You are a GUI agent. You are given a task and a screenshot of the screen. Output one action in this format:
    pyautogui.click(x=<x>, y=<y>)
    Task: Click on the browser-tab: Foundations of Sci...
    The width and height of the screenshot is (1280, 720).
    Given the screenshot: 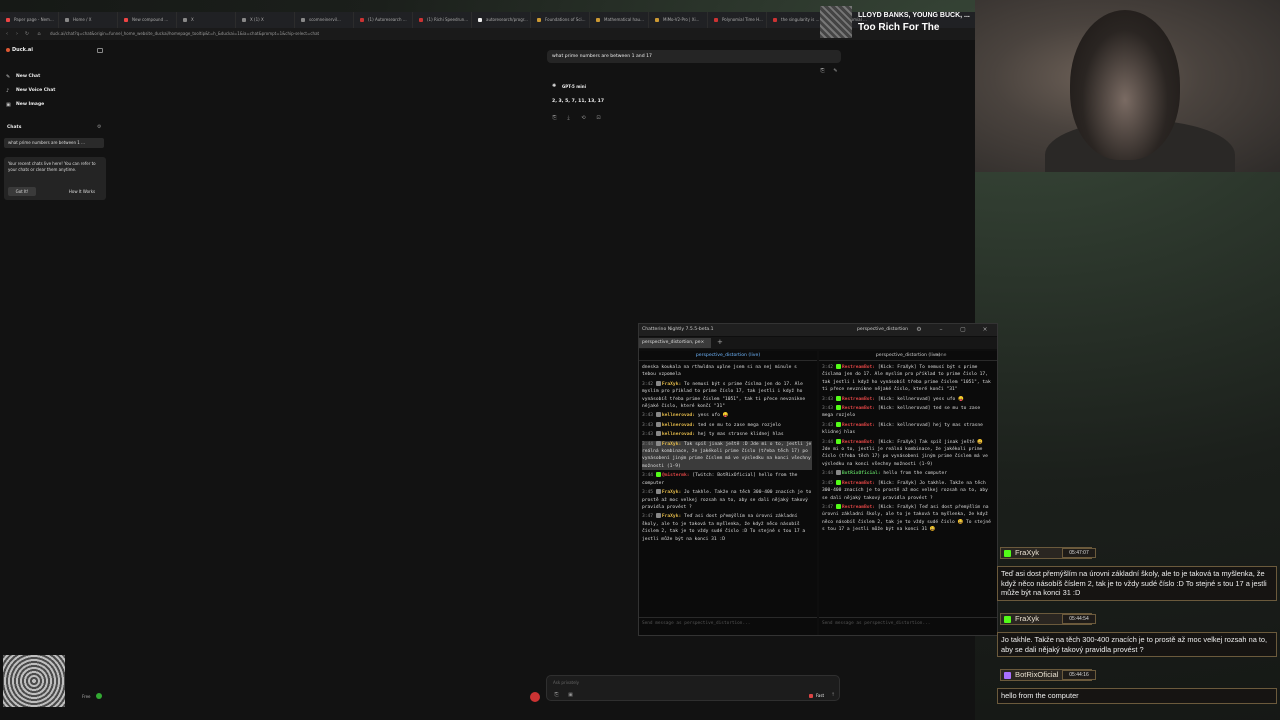 What is the action you would take?
    pyautogui.click(x=560, y=20)
    